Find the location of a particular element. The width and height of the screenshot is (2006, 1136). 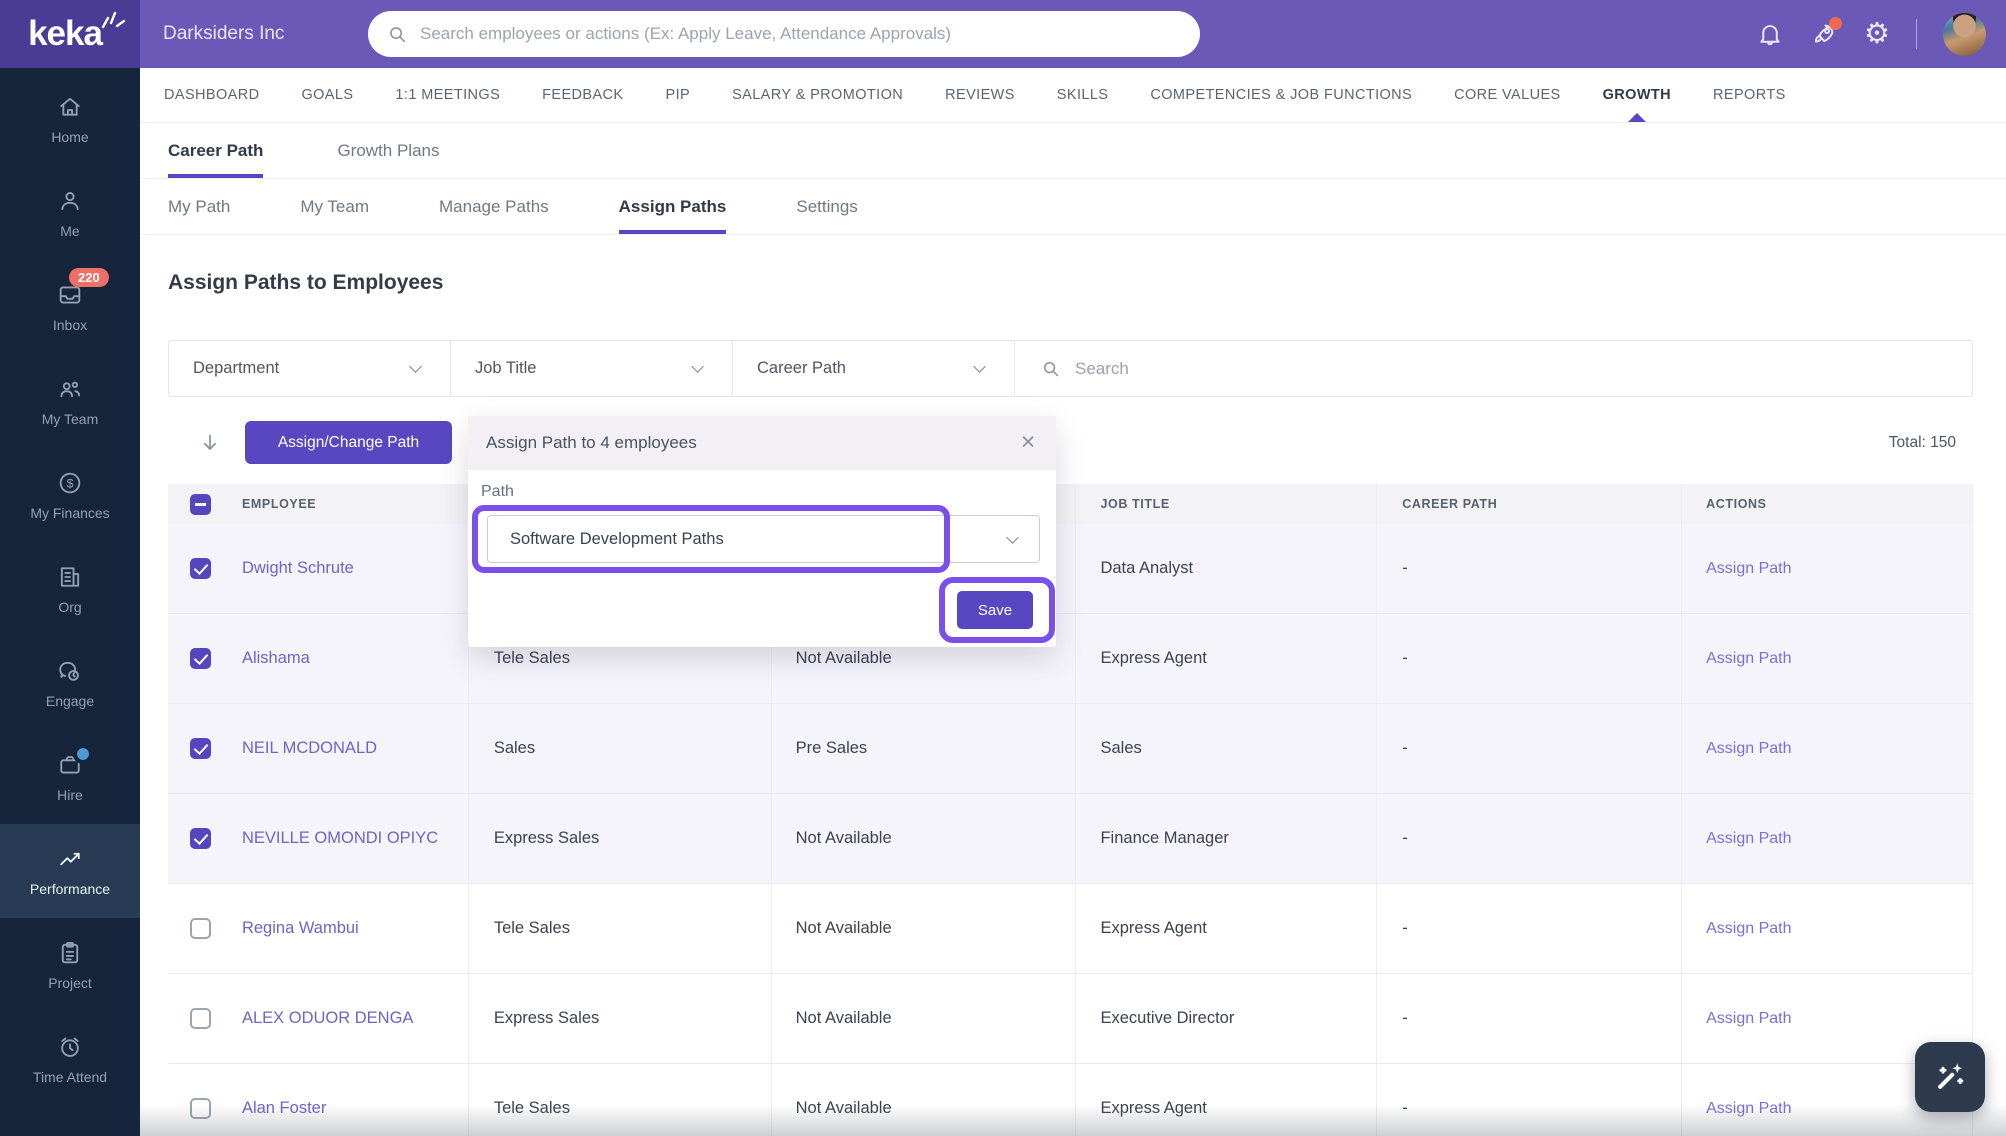

close-icon: ✕ is located at coordinates (1028, 443).